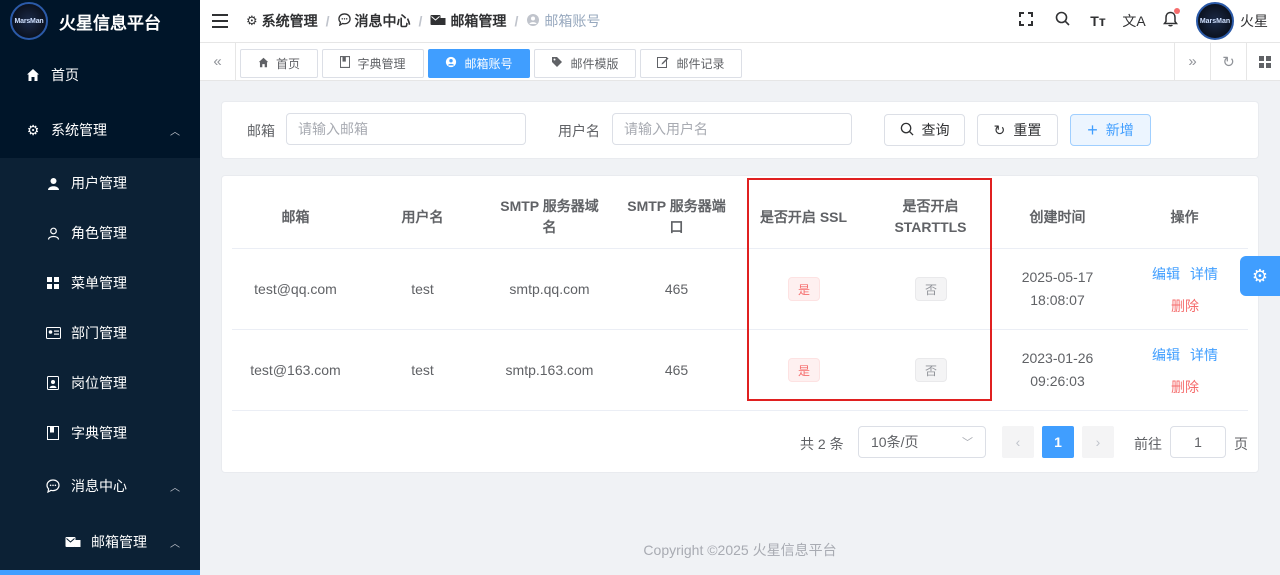 Image resolution: width=1280 pixels, height=575 pixels. What do you see at coordinates (488, 64) in the screenshot?
I see `tab-label: 邮箱账号` at bounding box center [488, 64].